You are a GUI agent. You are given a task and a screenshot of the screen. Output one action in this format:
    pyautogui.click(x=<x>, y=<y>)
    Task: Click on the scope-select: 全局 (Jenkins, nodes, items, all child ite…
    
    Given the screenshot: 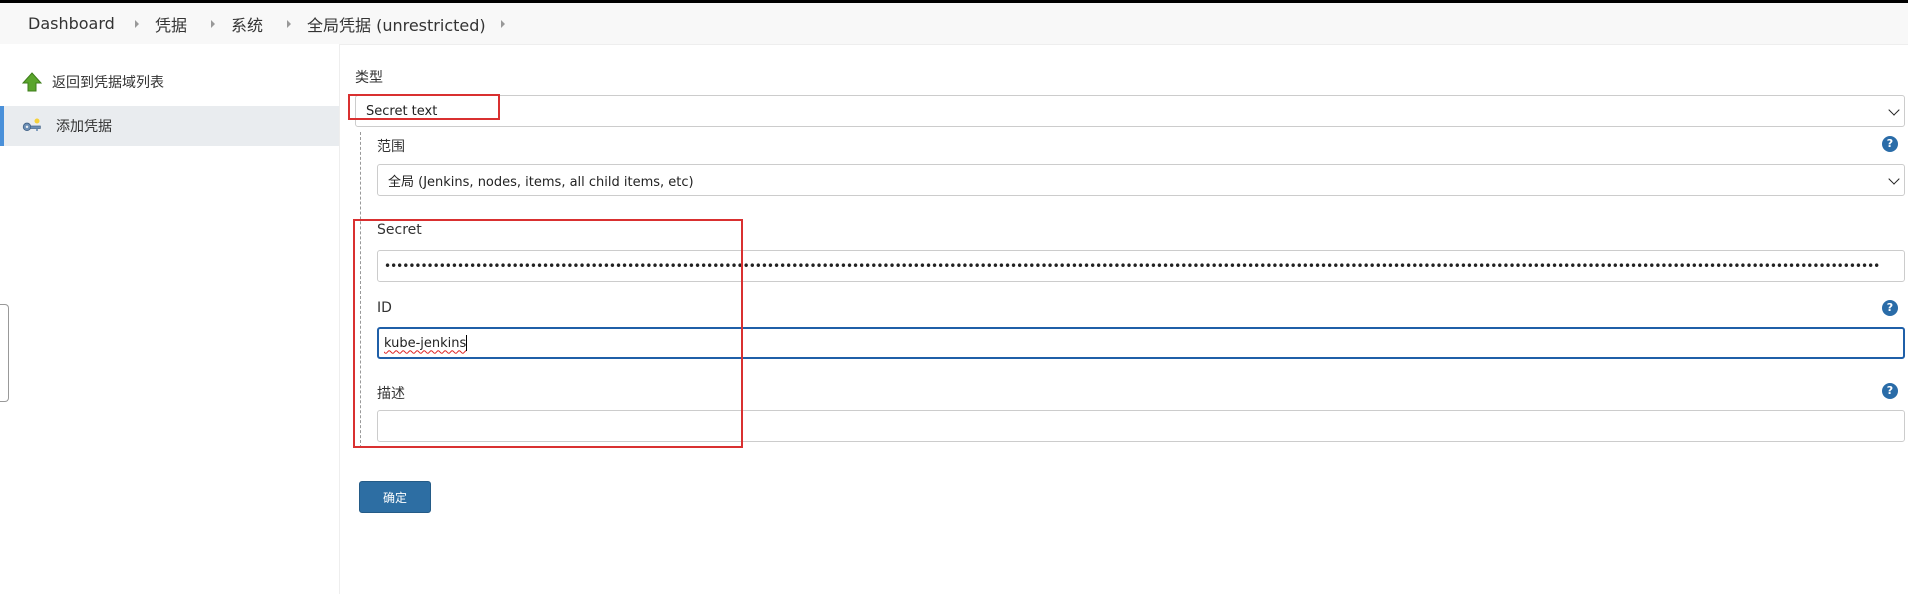 What is the action you would take?
    pyautogui.click(x=1141, y=180)
    